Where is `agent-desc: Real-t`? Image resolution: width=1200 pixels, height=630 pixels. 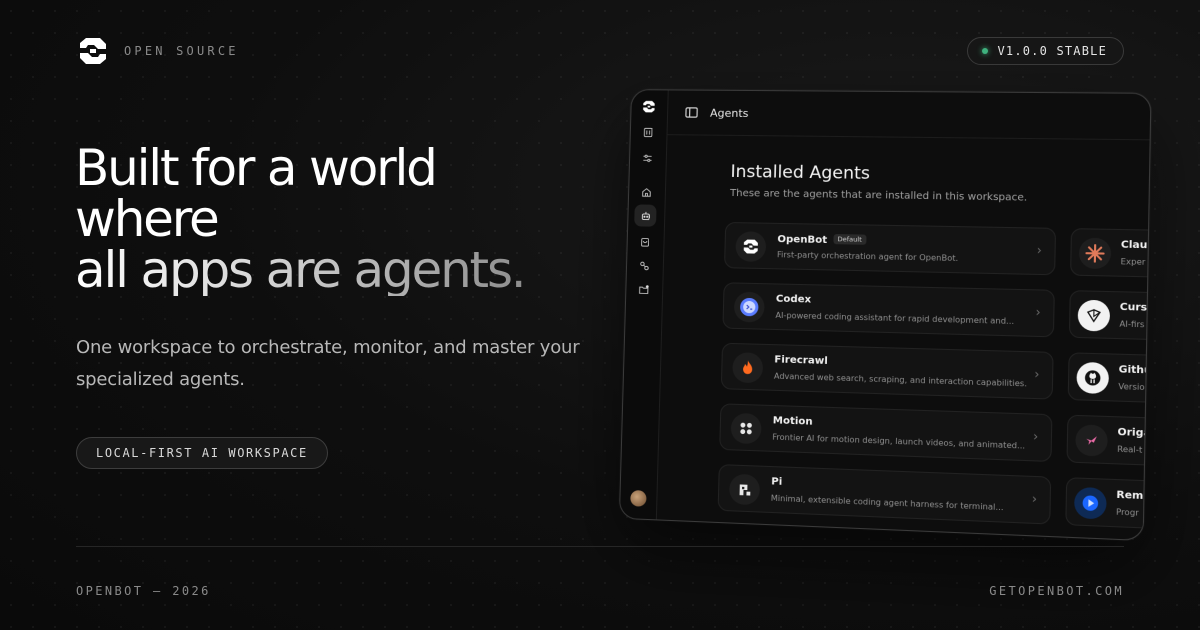 agent-desc: Real-t is located at coordinates (1129, 449).